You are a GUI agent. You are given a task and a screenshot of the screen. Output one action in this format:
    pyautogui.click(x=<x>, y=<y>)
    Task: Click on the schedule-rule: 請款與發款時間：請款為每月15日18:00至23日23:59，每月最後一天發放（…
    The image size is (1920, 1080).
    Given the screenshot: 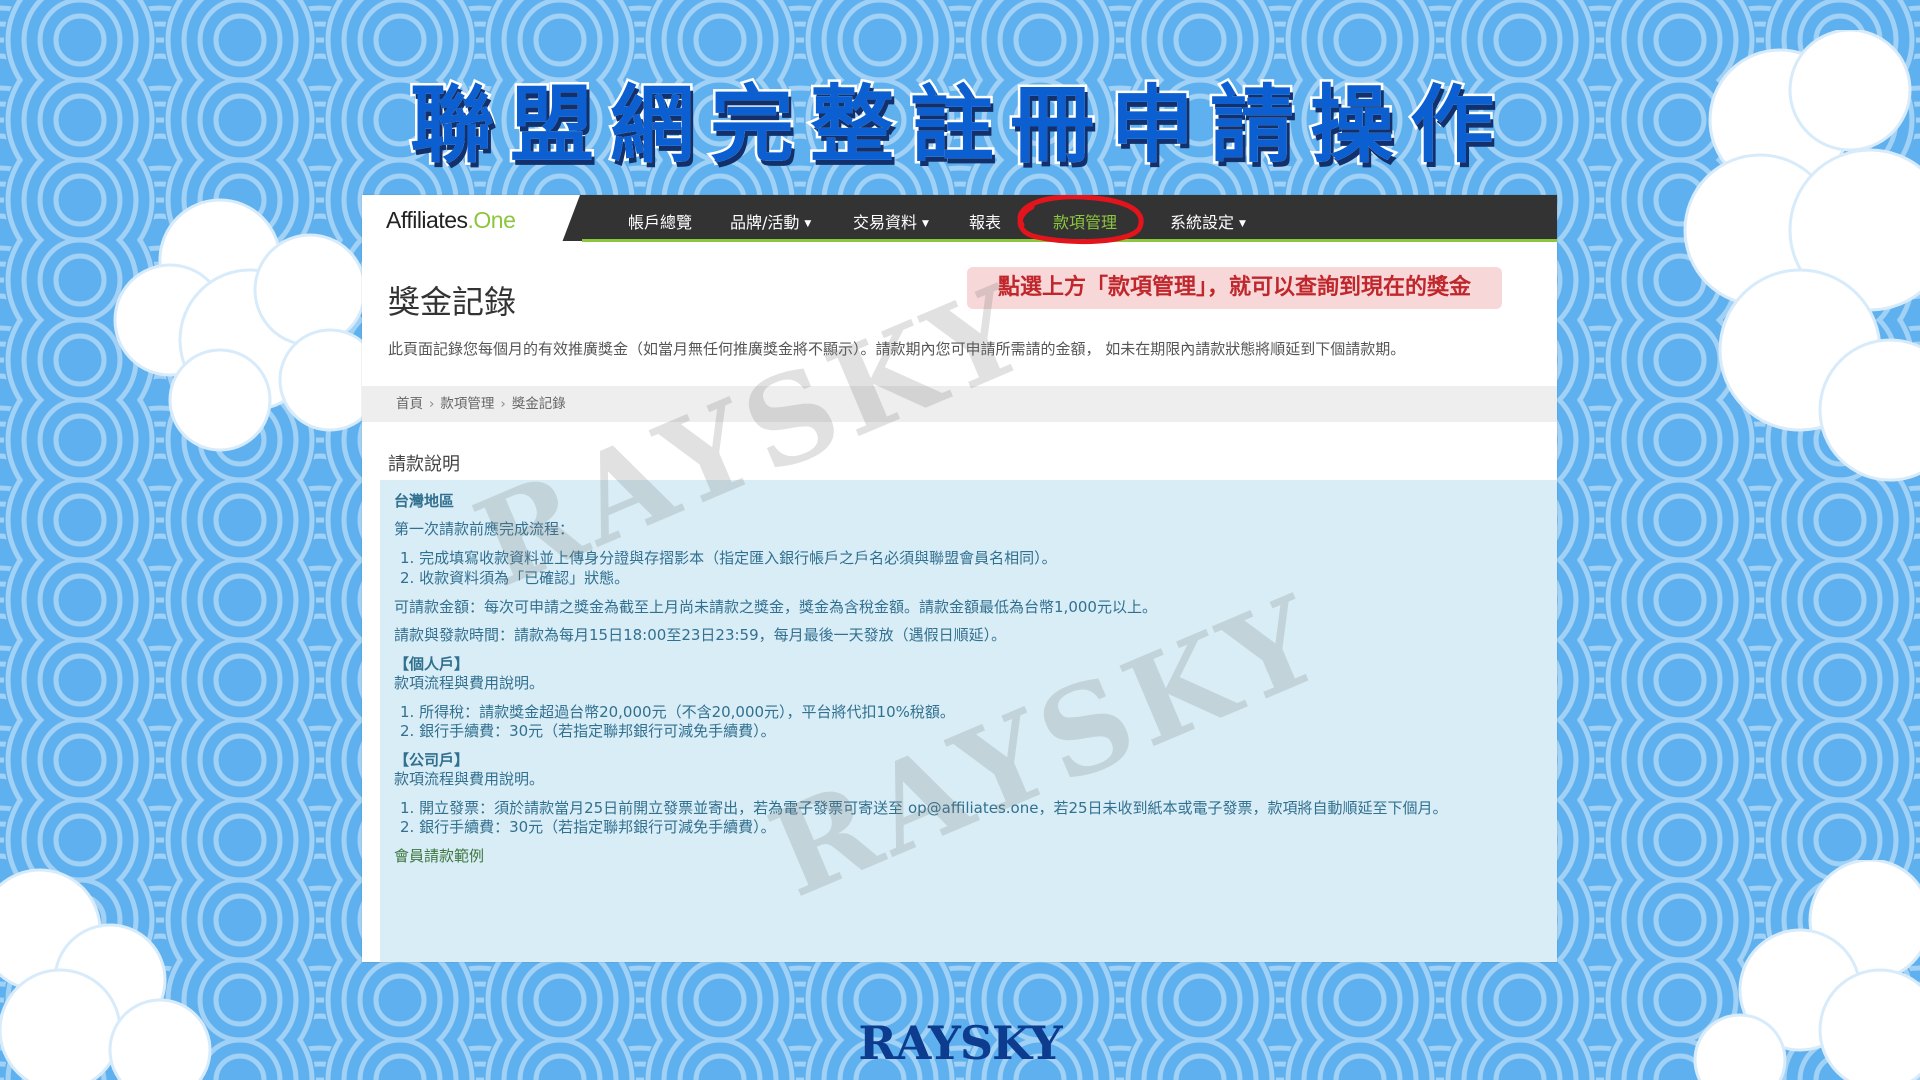 What is the action you would take?
    pyautogui.click(x=700, y=635)
    